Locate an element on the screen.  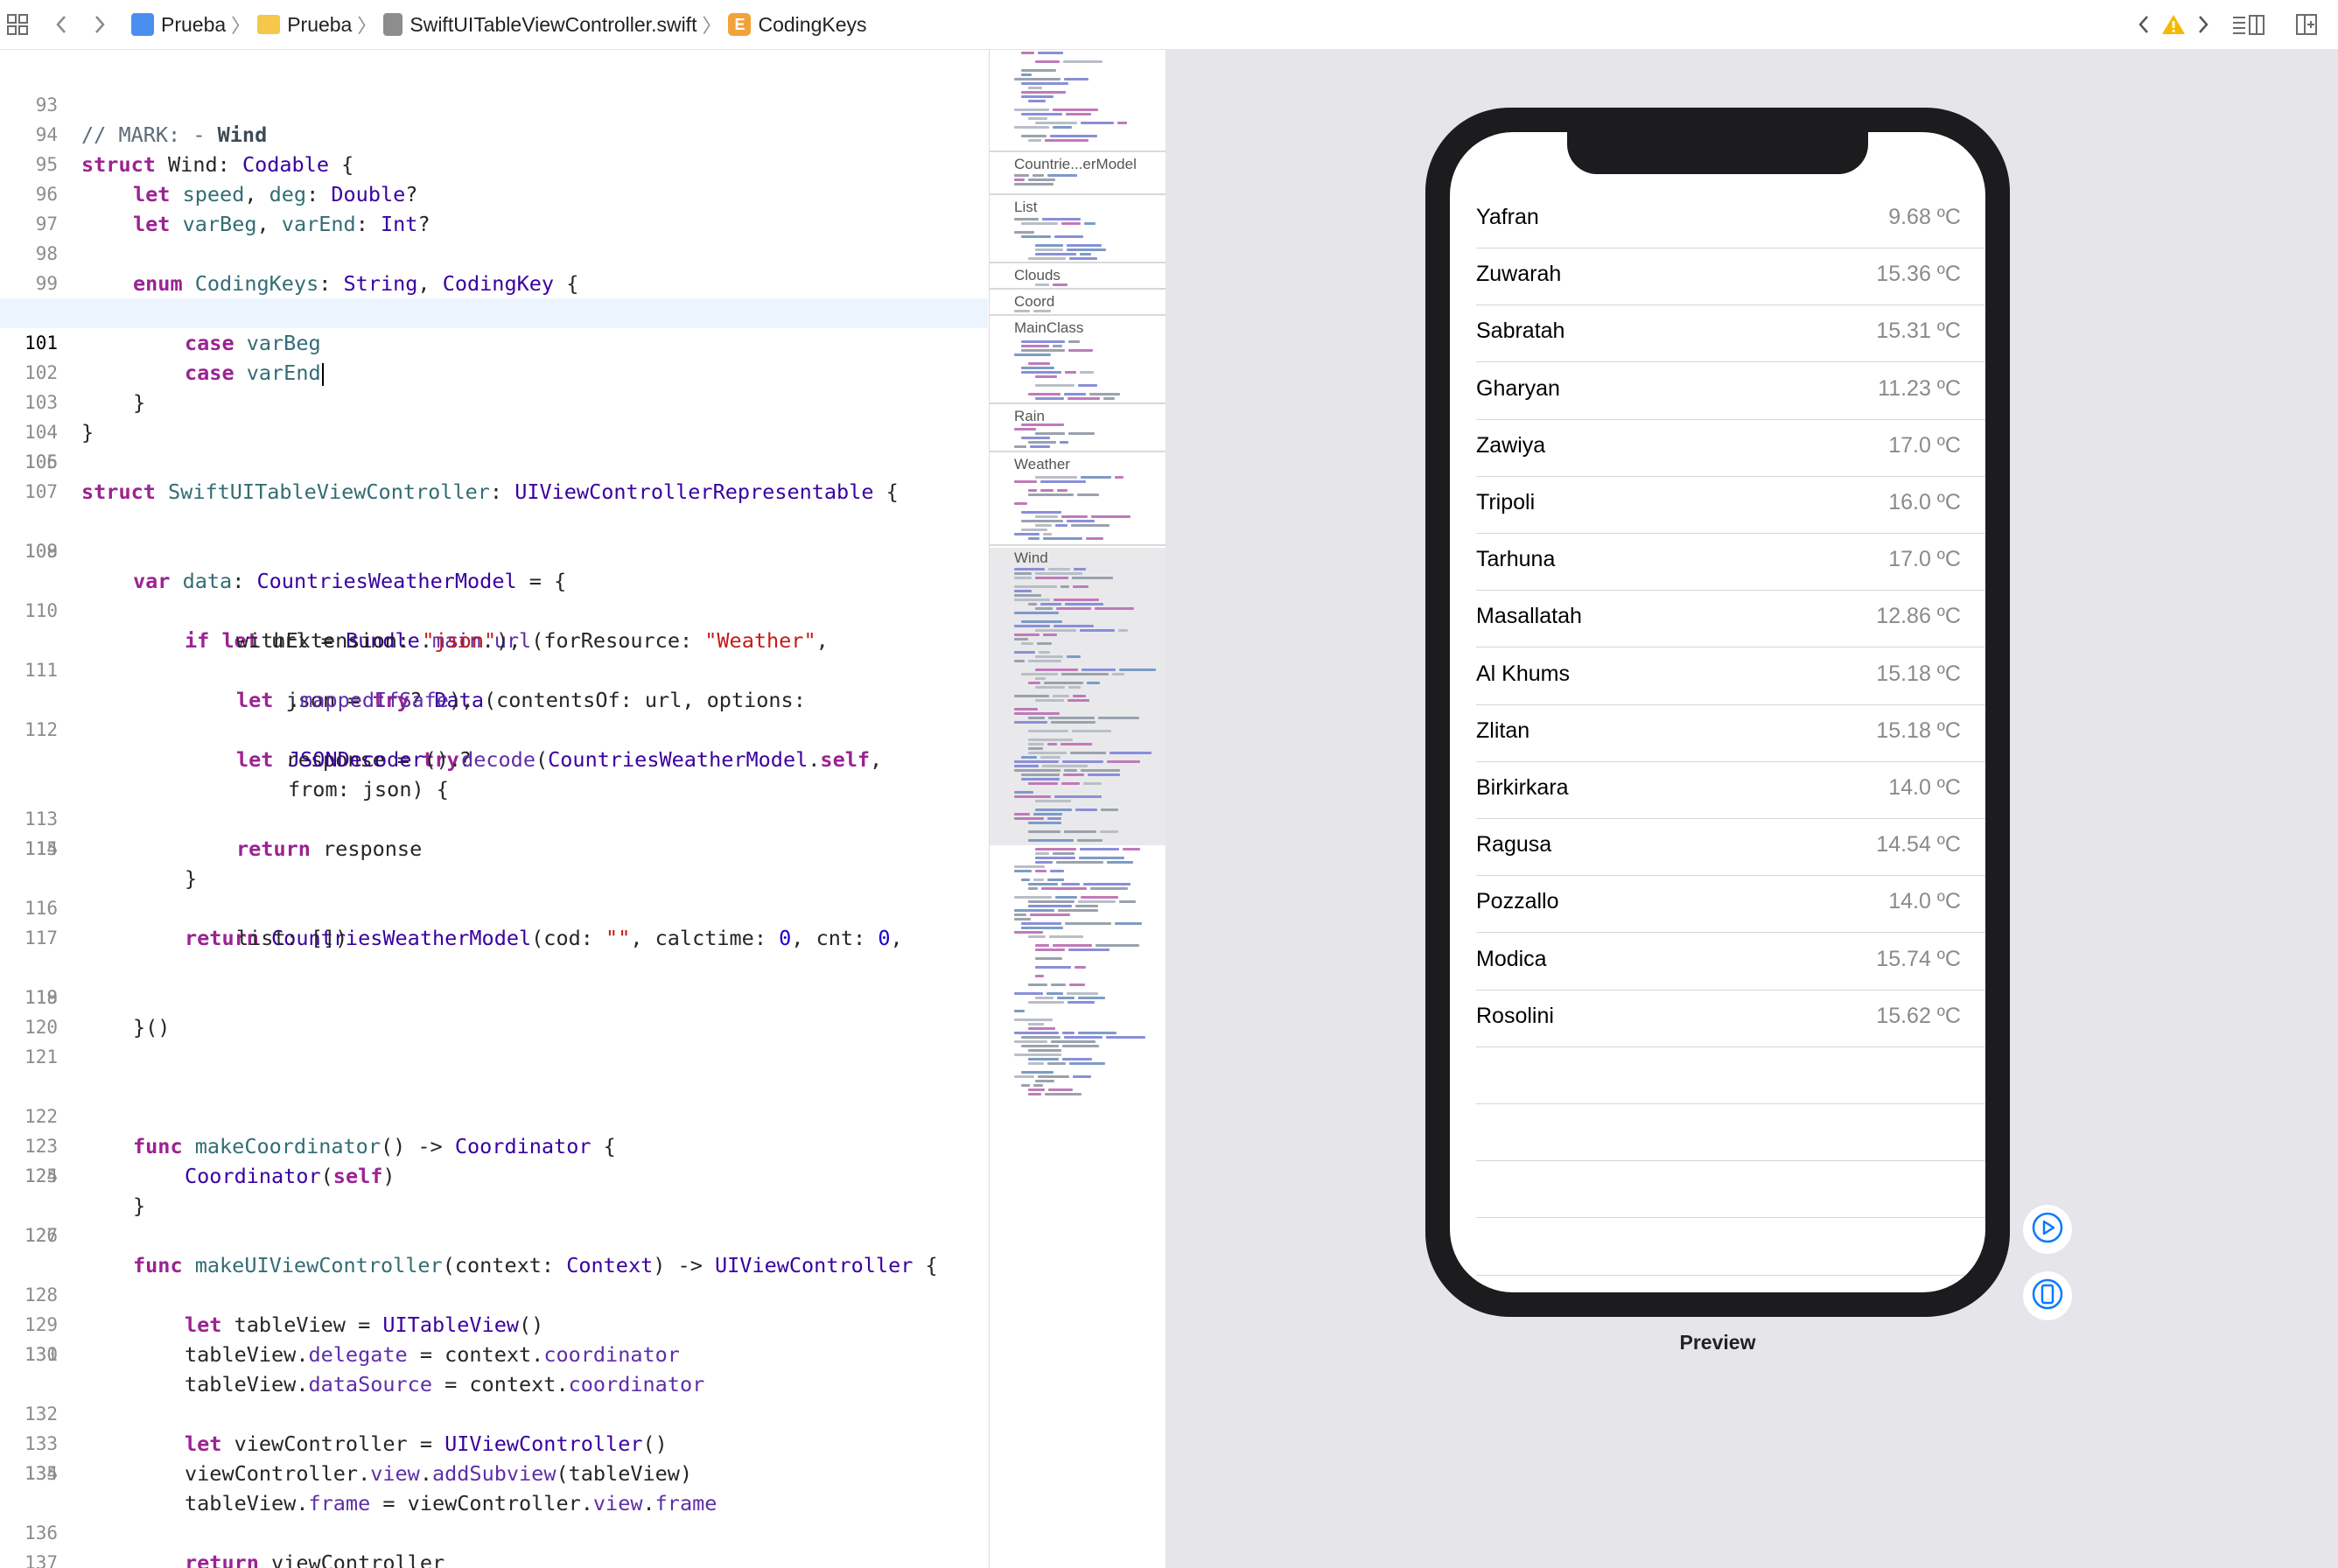
code-line: 120 is located at coordinates (494, 1027).